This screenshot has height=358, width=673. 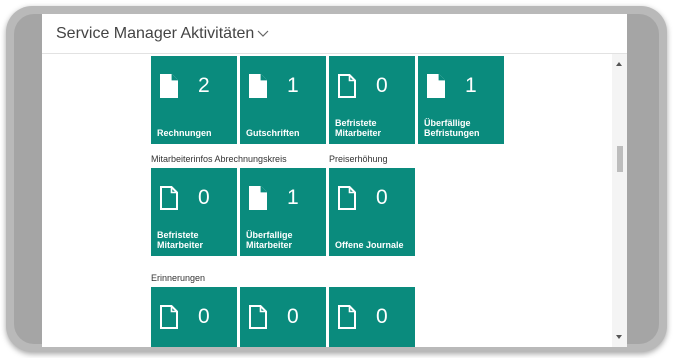 I want to click on scrollbar-thumb, so click(x=620, y=159).